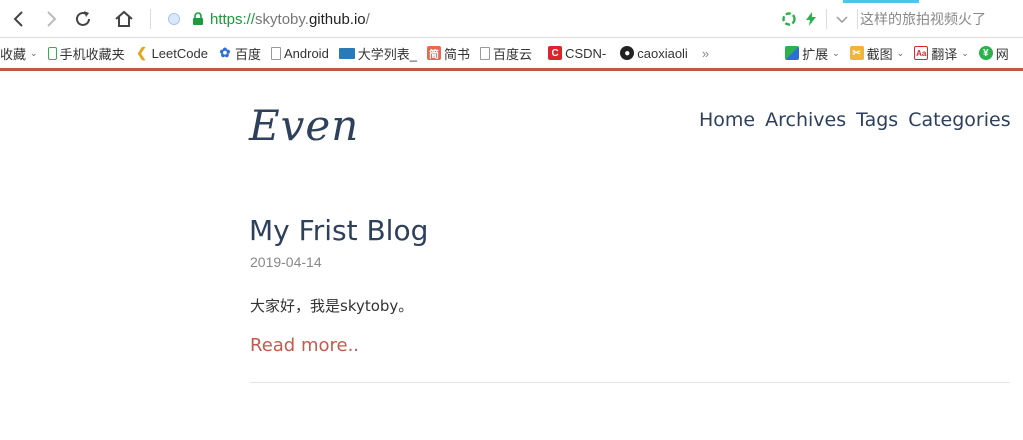  What do you see at coordinates (198, 18) in the screenshot?
I see `lock-icon` at bounding box center [198, 18].